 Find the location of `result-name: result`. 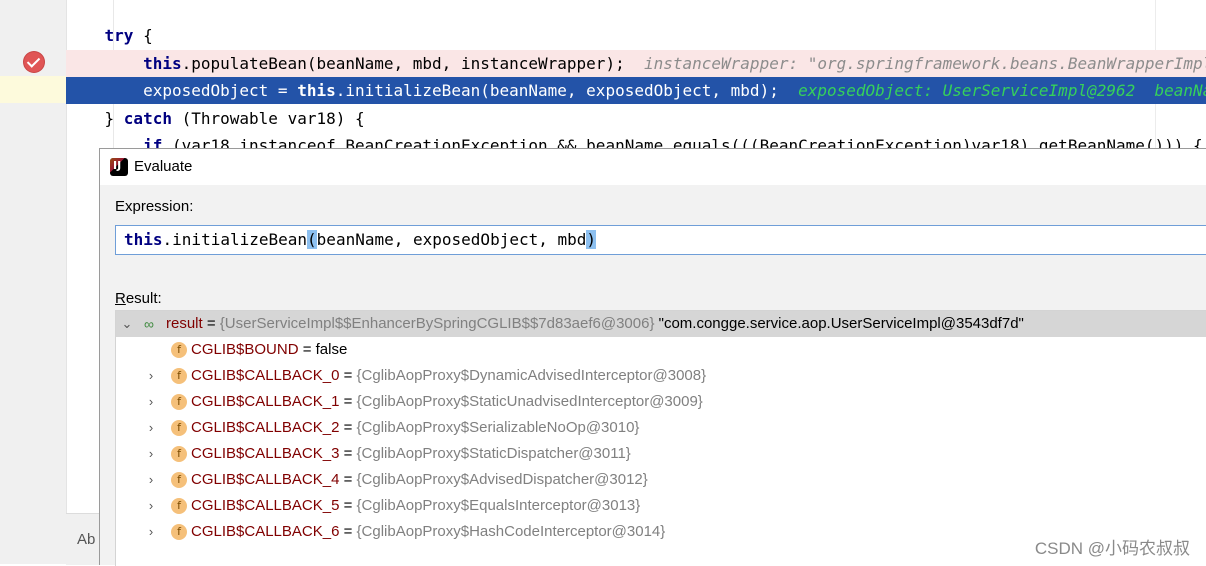

result-name: result is located at coordinates (184, 323).